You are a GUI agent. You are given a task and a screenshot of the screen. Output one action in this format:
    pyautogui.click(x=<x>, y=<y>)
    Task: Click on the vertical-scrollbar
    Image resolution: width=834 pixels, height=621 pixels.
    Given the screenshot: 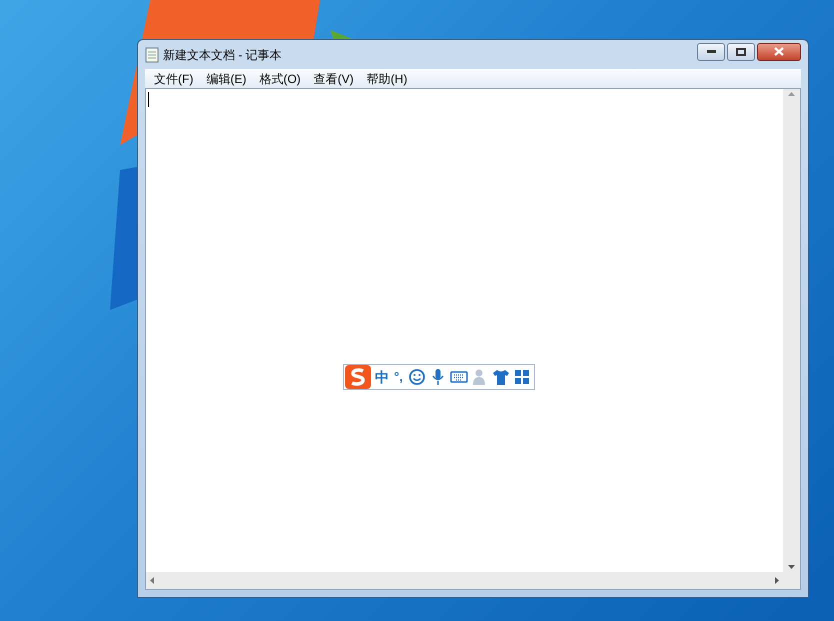 What is the action you would take?
    pyautogui.click(x=791, y=330)
    